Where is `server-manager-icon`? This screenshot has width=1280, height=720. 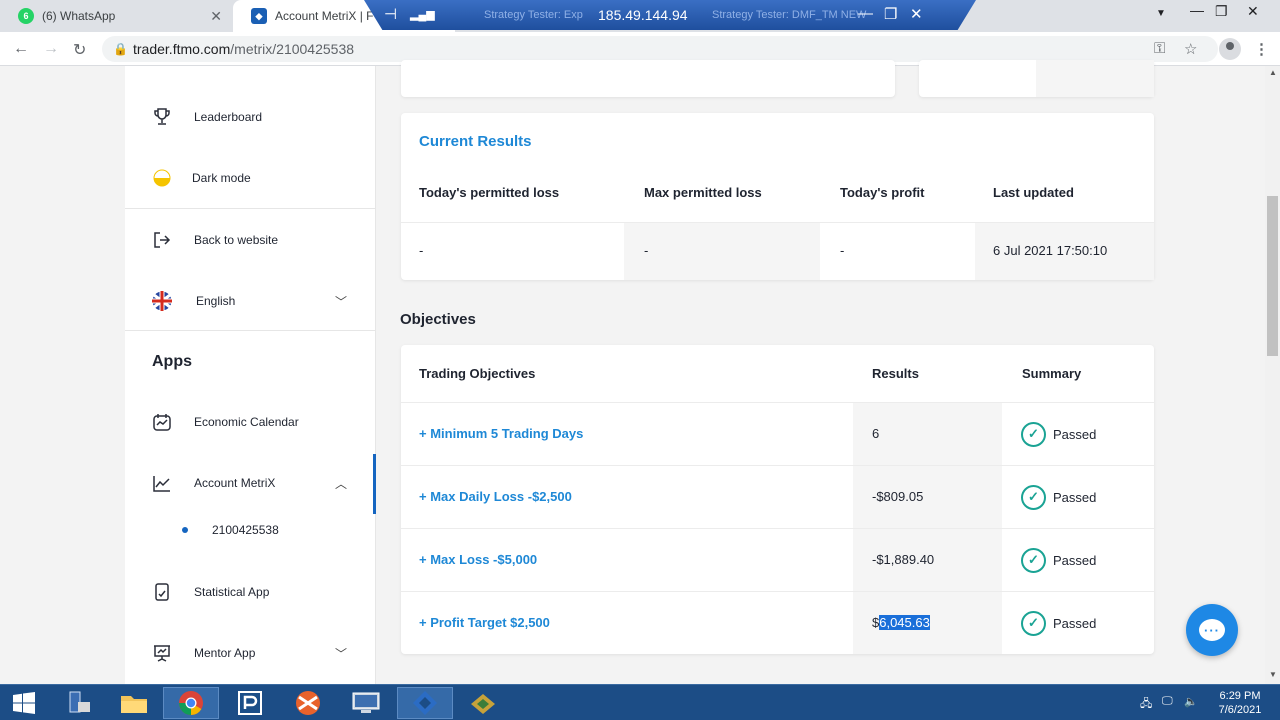
server-manager-icon is located at coordinates (79, 702).